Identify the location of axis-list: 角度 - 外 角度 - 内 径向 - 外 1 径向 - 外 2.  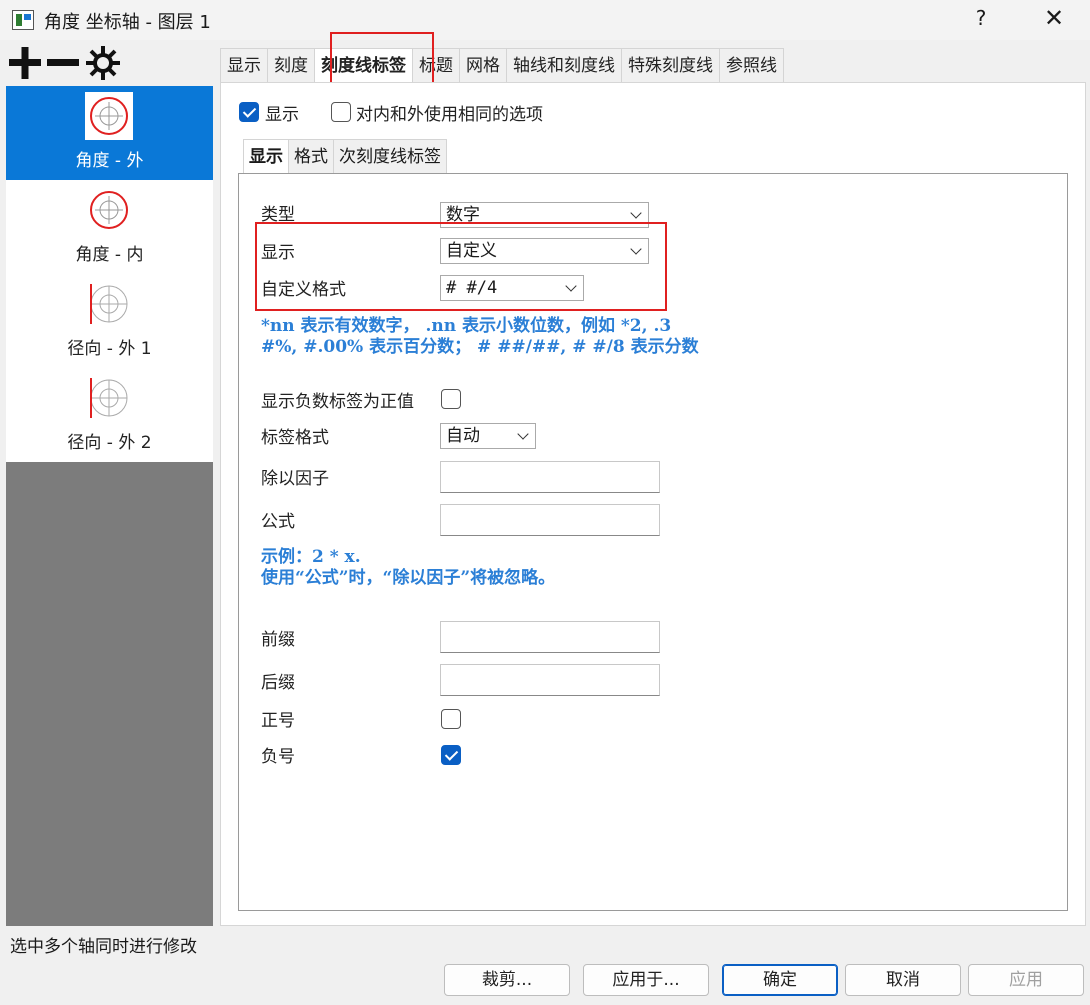
(109, 274).